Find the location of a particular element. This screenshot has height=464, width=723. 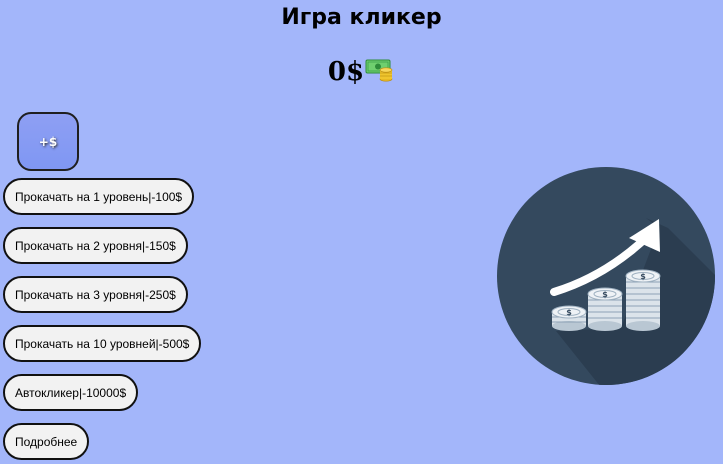

upgrade-level-3-button: Прокачать на 3 уровня|-250$ is located at coordinates (95, 294).